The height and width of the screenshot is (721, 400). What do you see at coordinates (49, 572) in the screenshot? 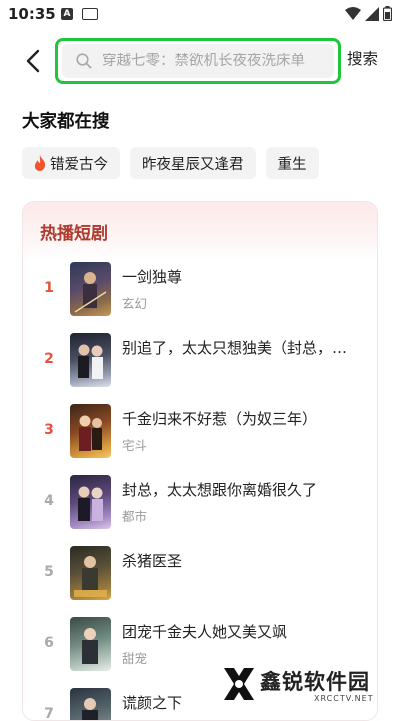
I see `rank-number: 5` at bounding box center [49, 572].